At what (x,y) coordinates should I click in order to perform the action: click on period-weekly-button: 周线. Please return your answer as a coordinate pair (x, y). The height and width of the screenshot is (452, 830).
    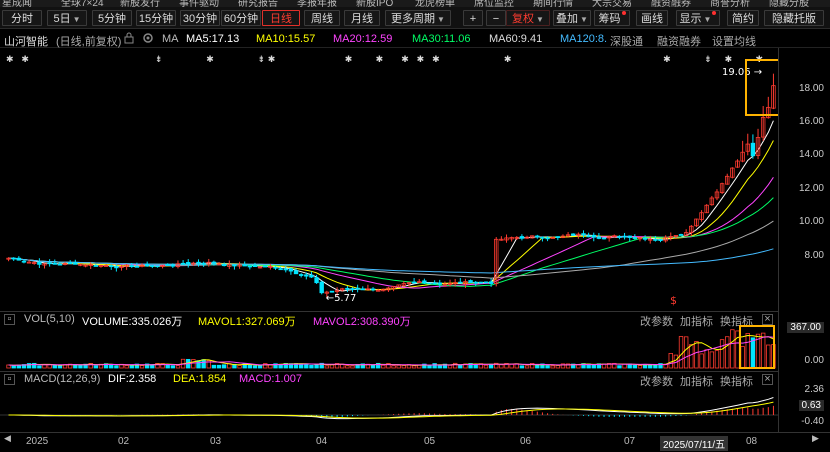
    Looking at the image, I should click on (322, 18).